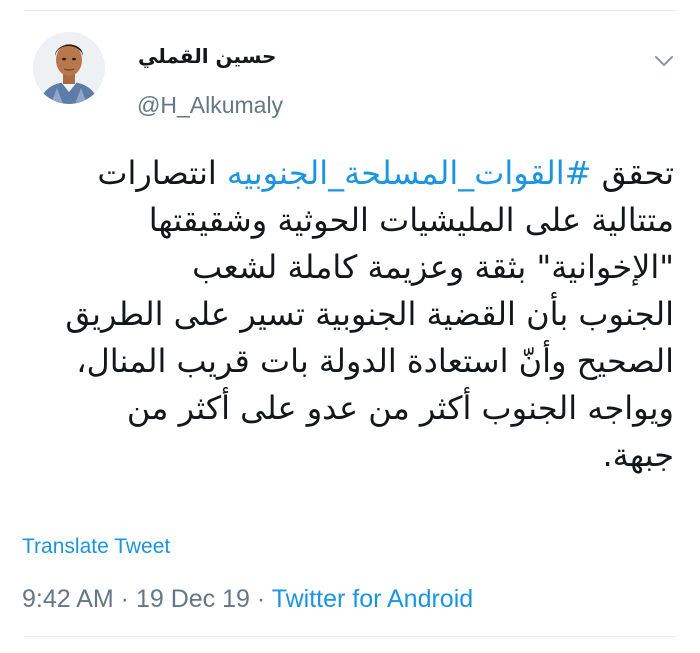 This screenshot has height=653, width=700. What do you see at coordinates (210, 105) in the screenshot?
I see `author-handle: @H_Alkumaly` at bounding box center [210, 105].